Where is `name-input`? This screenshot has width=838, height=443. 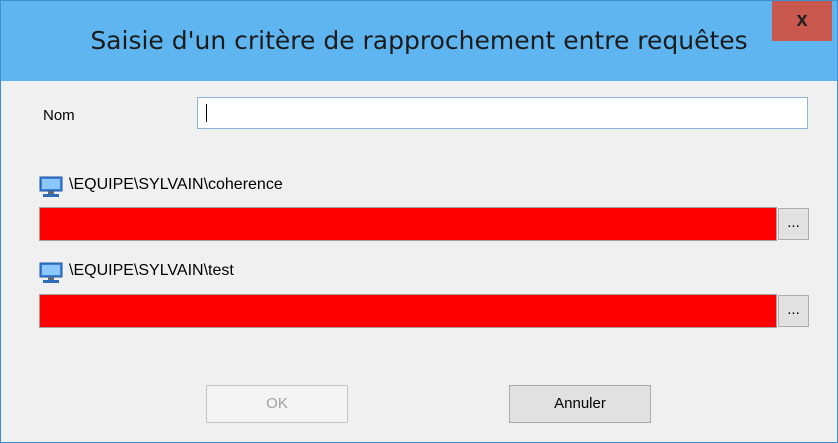
name-input is located at coordinates (502, 113).